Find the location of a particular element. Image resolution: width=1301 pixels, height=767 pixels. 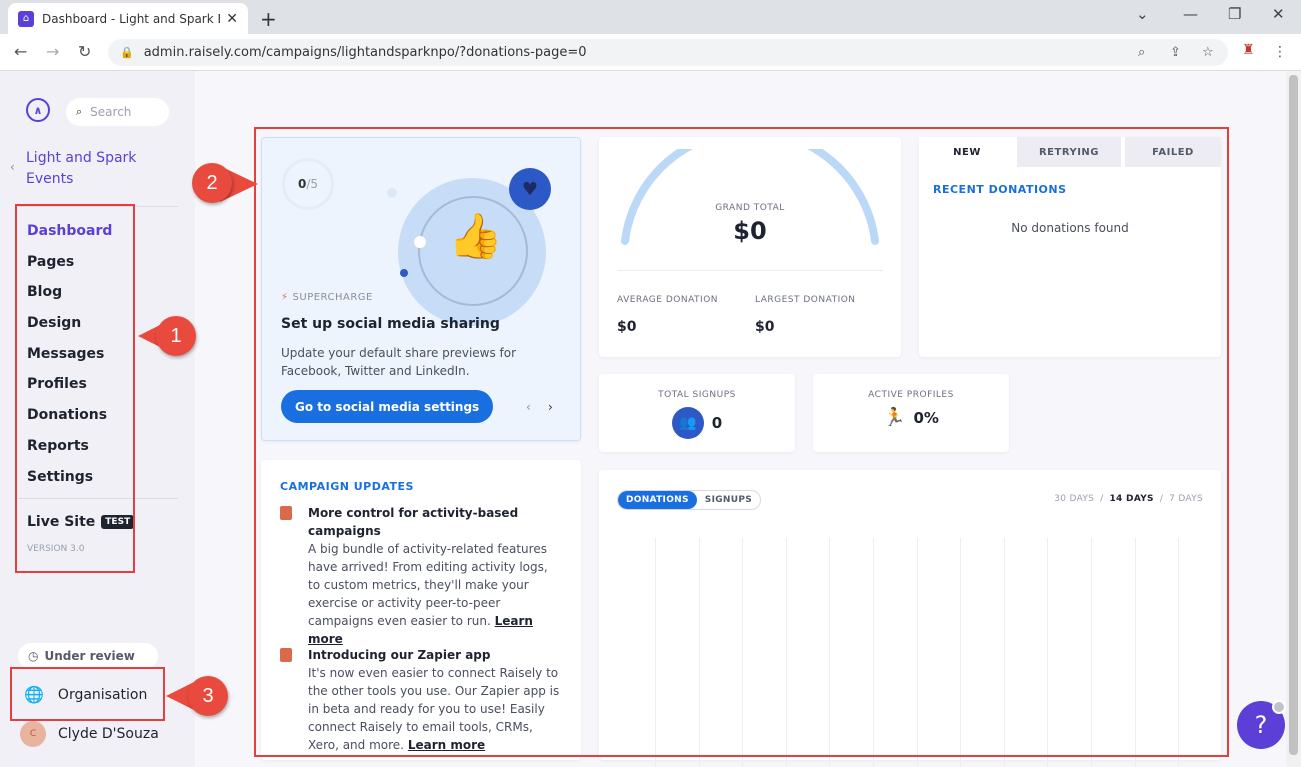

search-input: ⌕ Search is located at coordinates (117, 112).